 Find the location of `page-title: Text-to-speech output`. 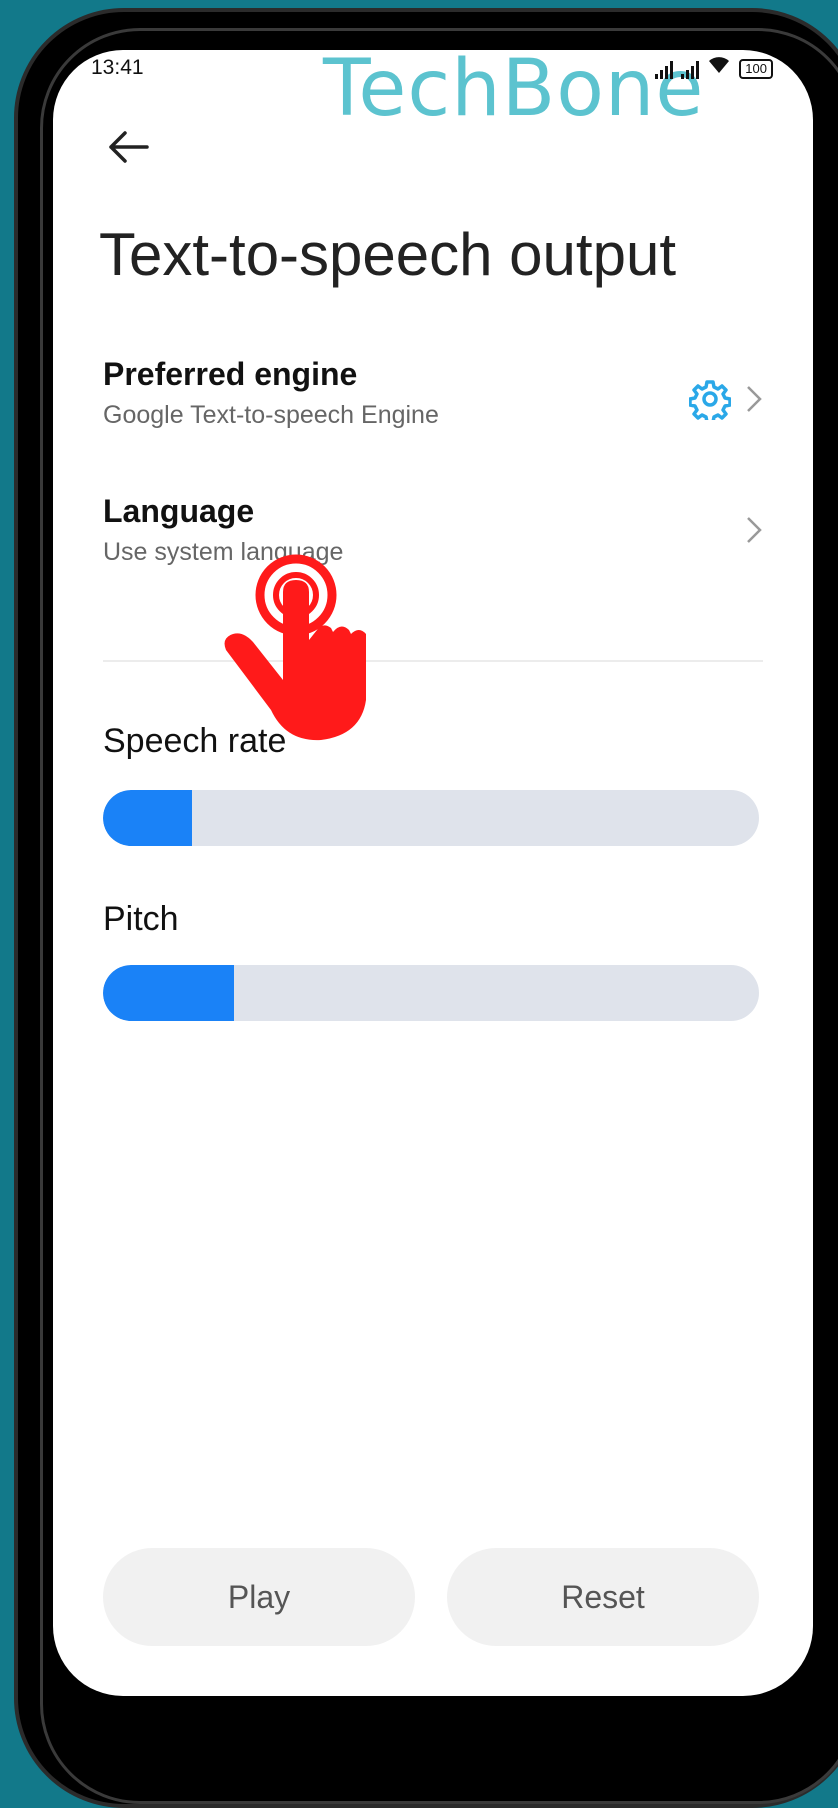

page-title: Text-to-speech output is located at coordinates (388, 254).